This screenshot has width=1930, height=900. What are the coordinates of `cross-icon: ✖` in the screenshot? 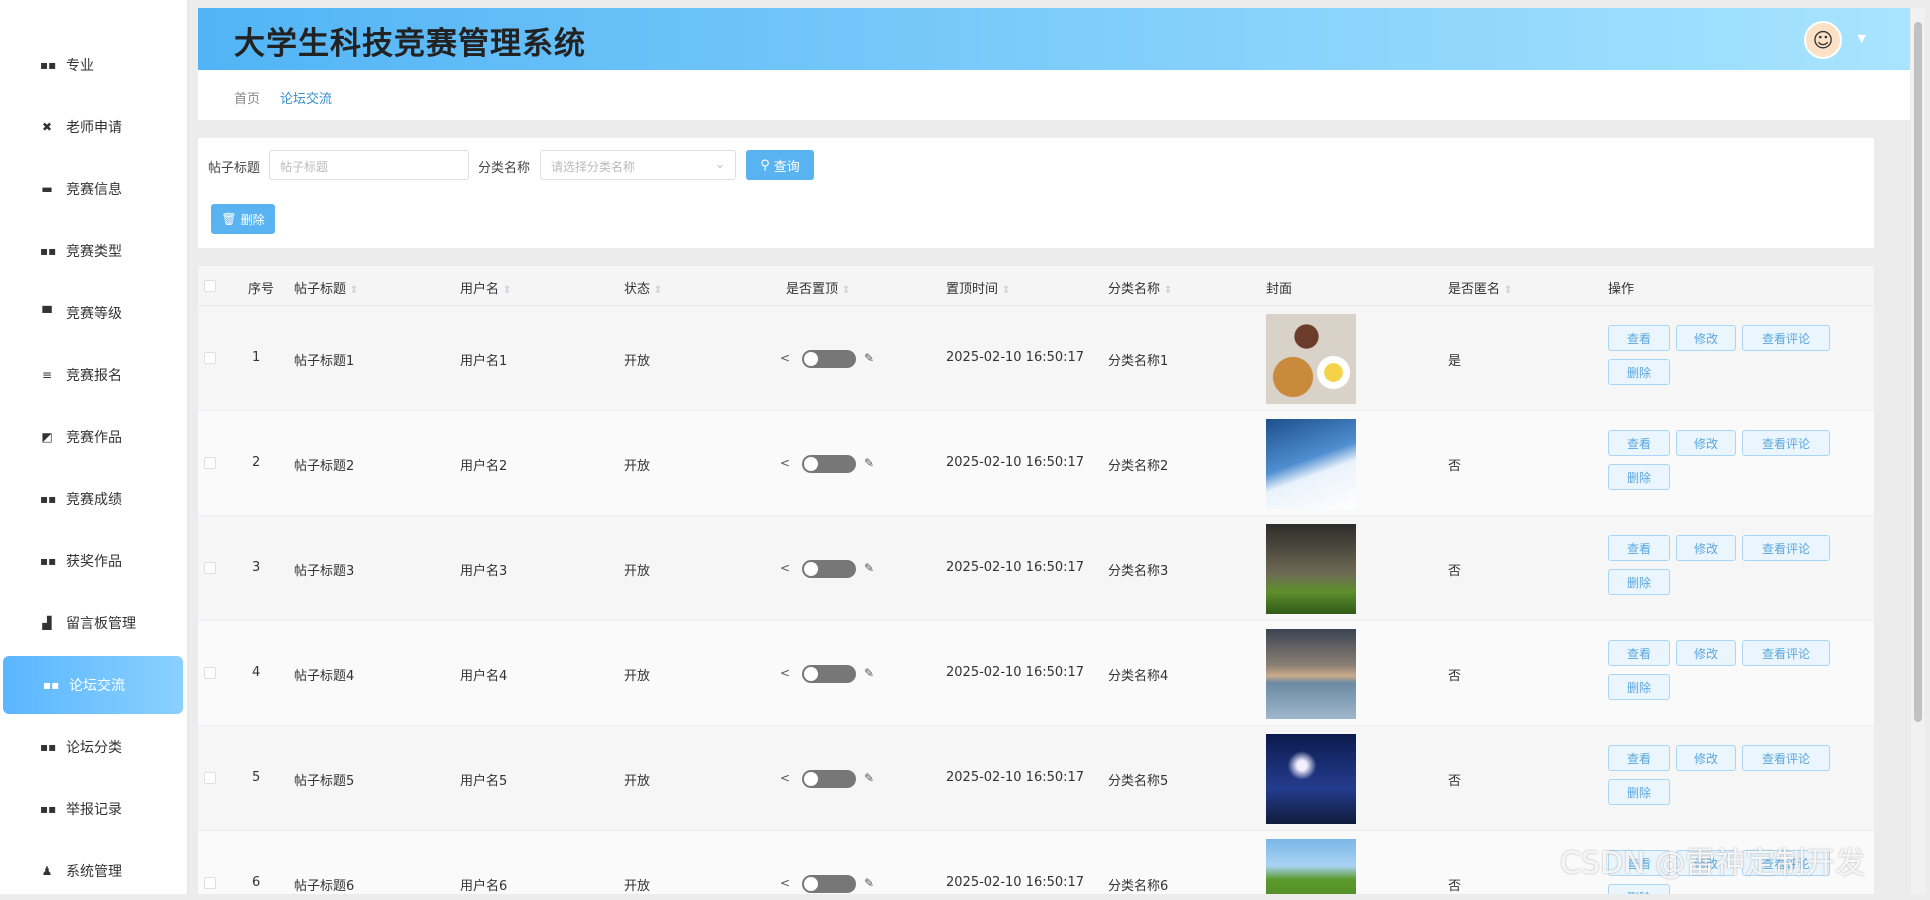 It's located at (47, 127).